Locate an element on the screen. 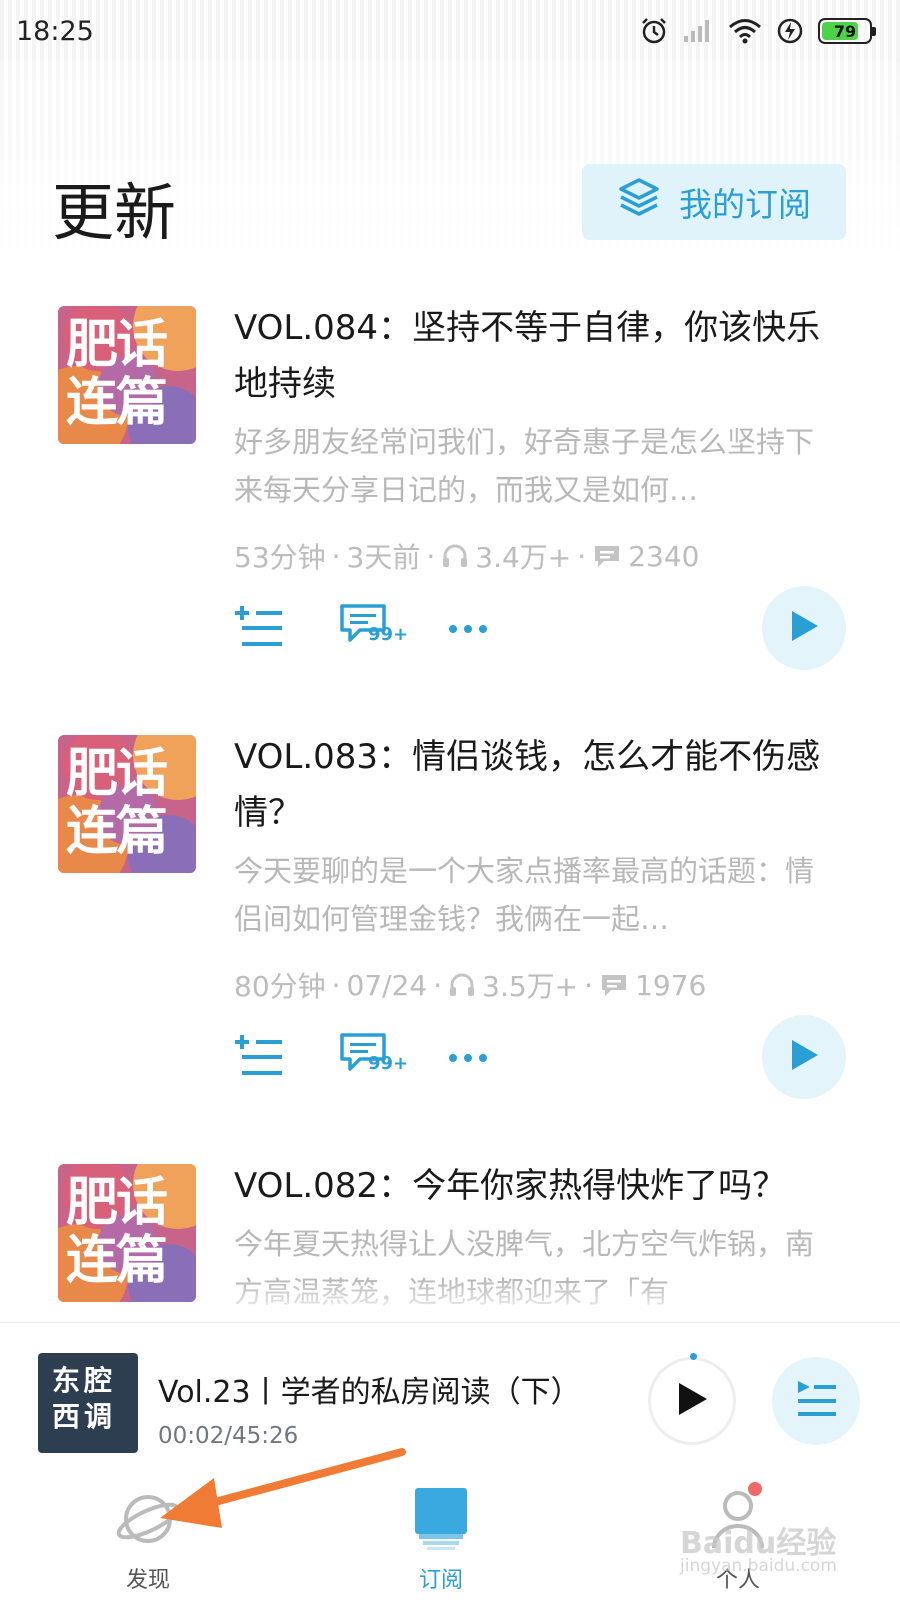 This screenshot has width=900, height=1600. alarm-icon is located at coordinates (654, 31).